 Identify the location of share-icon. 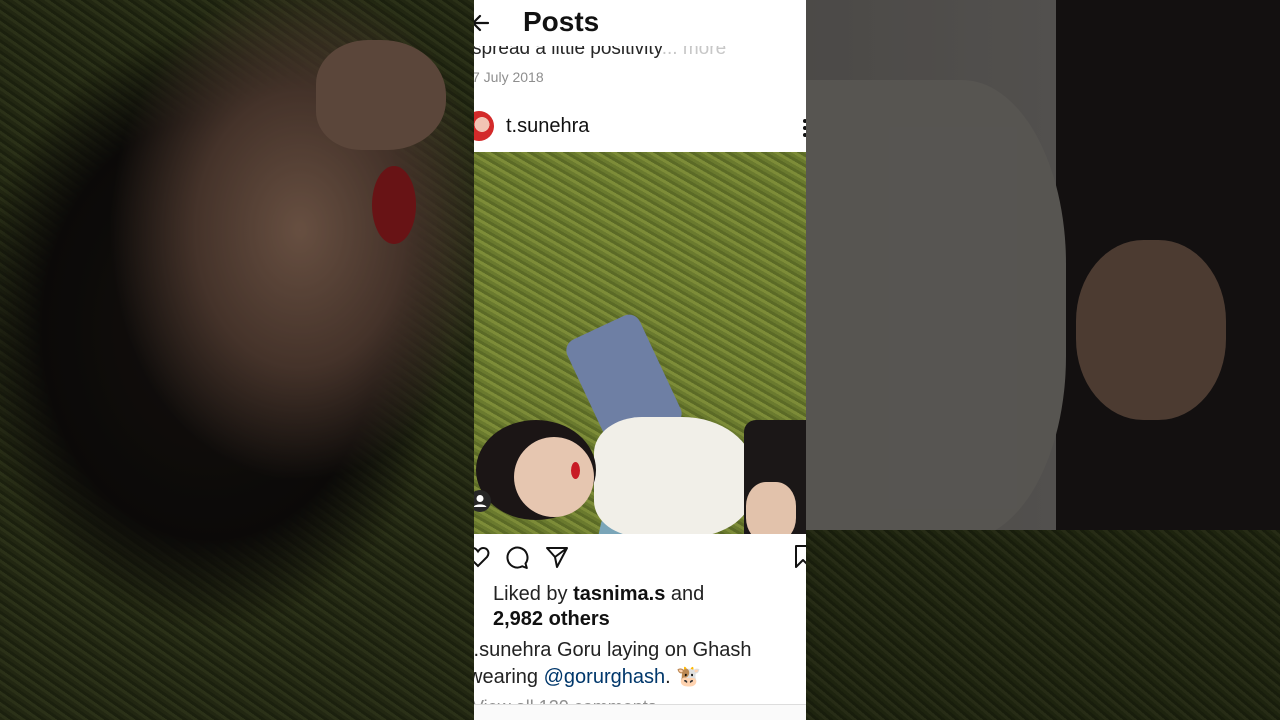
(557, 557).